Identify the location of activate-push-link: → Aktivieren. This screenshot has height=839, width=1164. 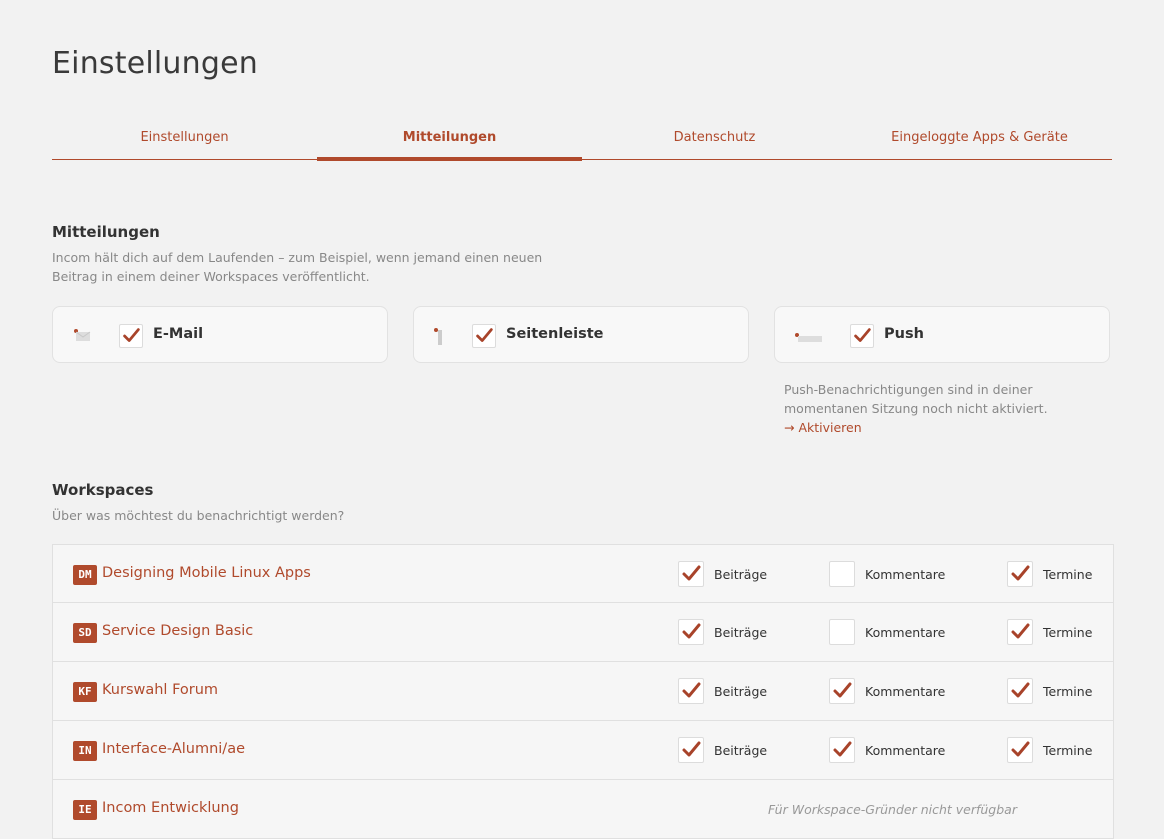
(944, 427).